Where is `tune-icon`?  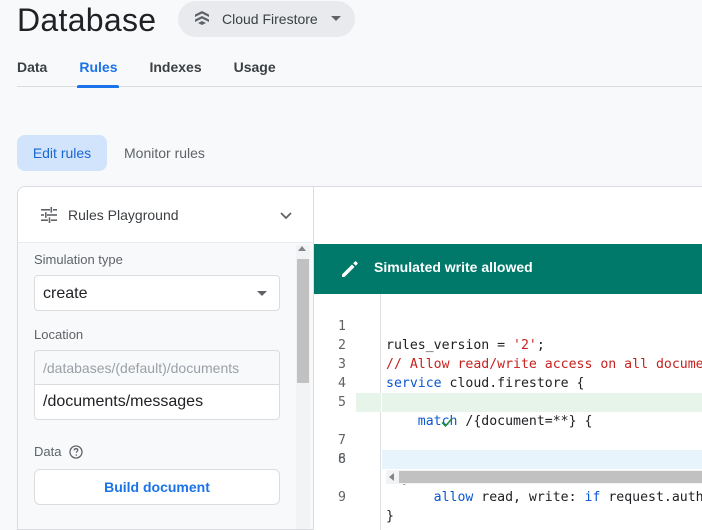
tune-icon is located at coordinates (49, 215).